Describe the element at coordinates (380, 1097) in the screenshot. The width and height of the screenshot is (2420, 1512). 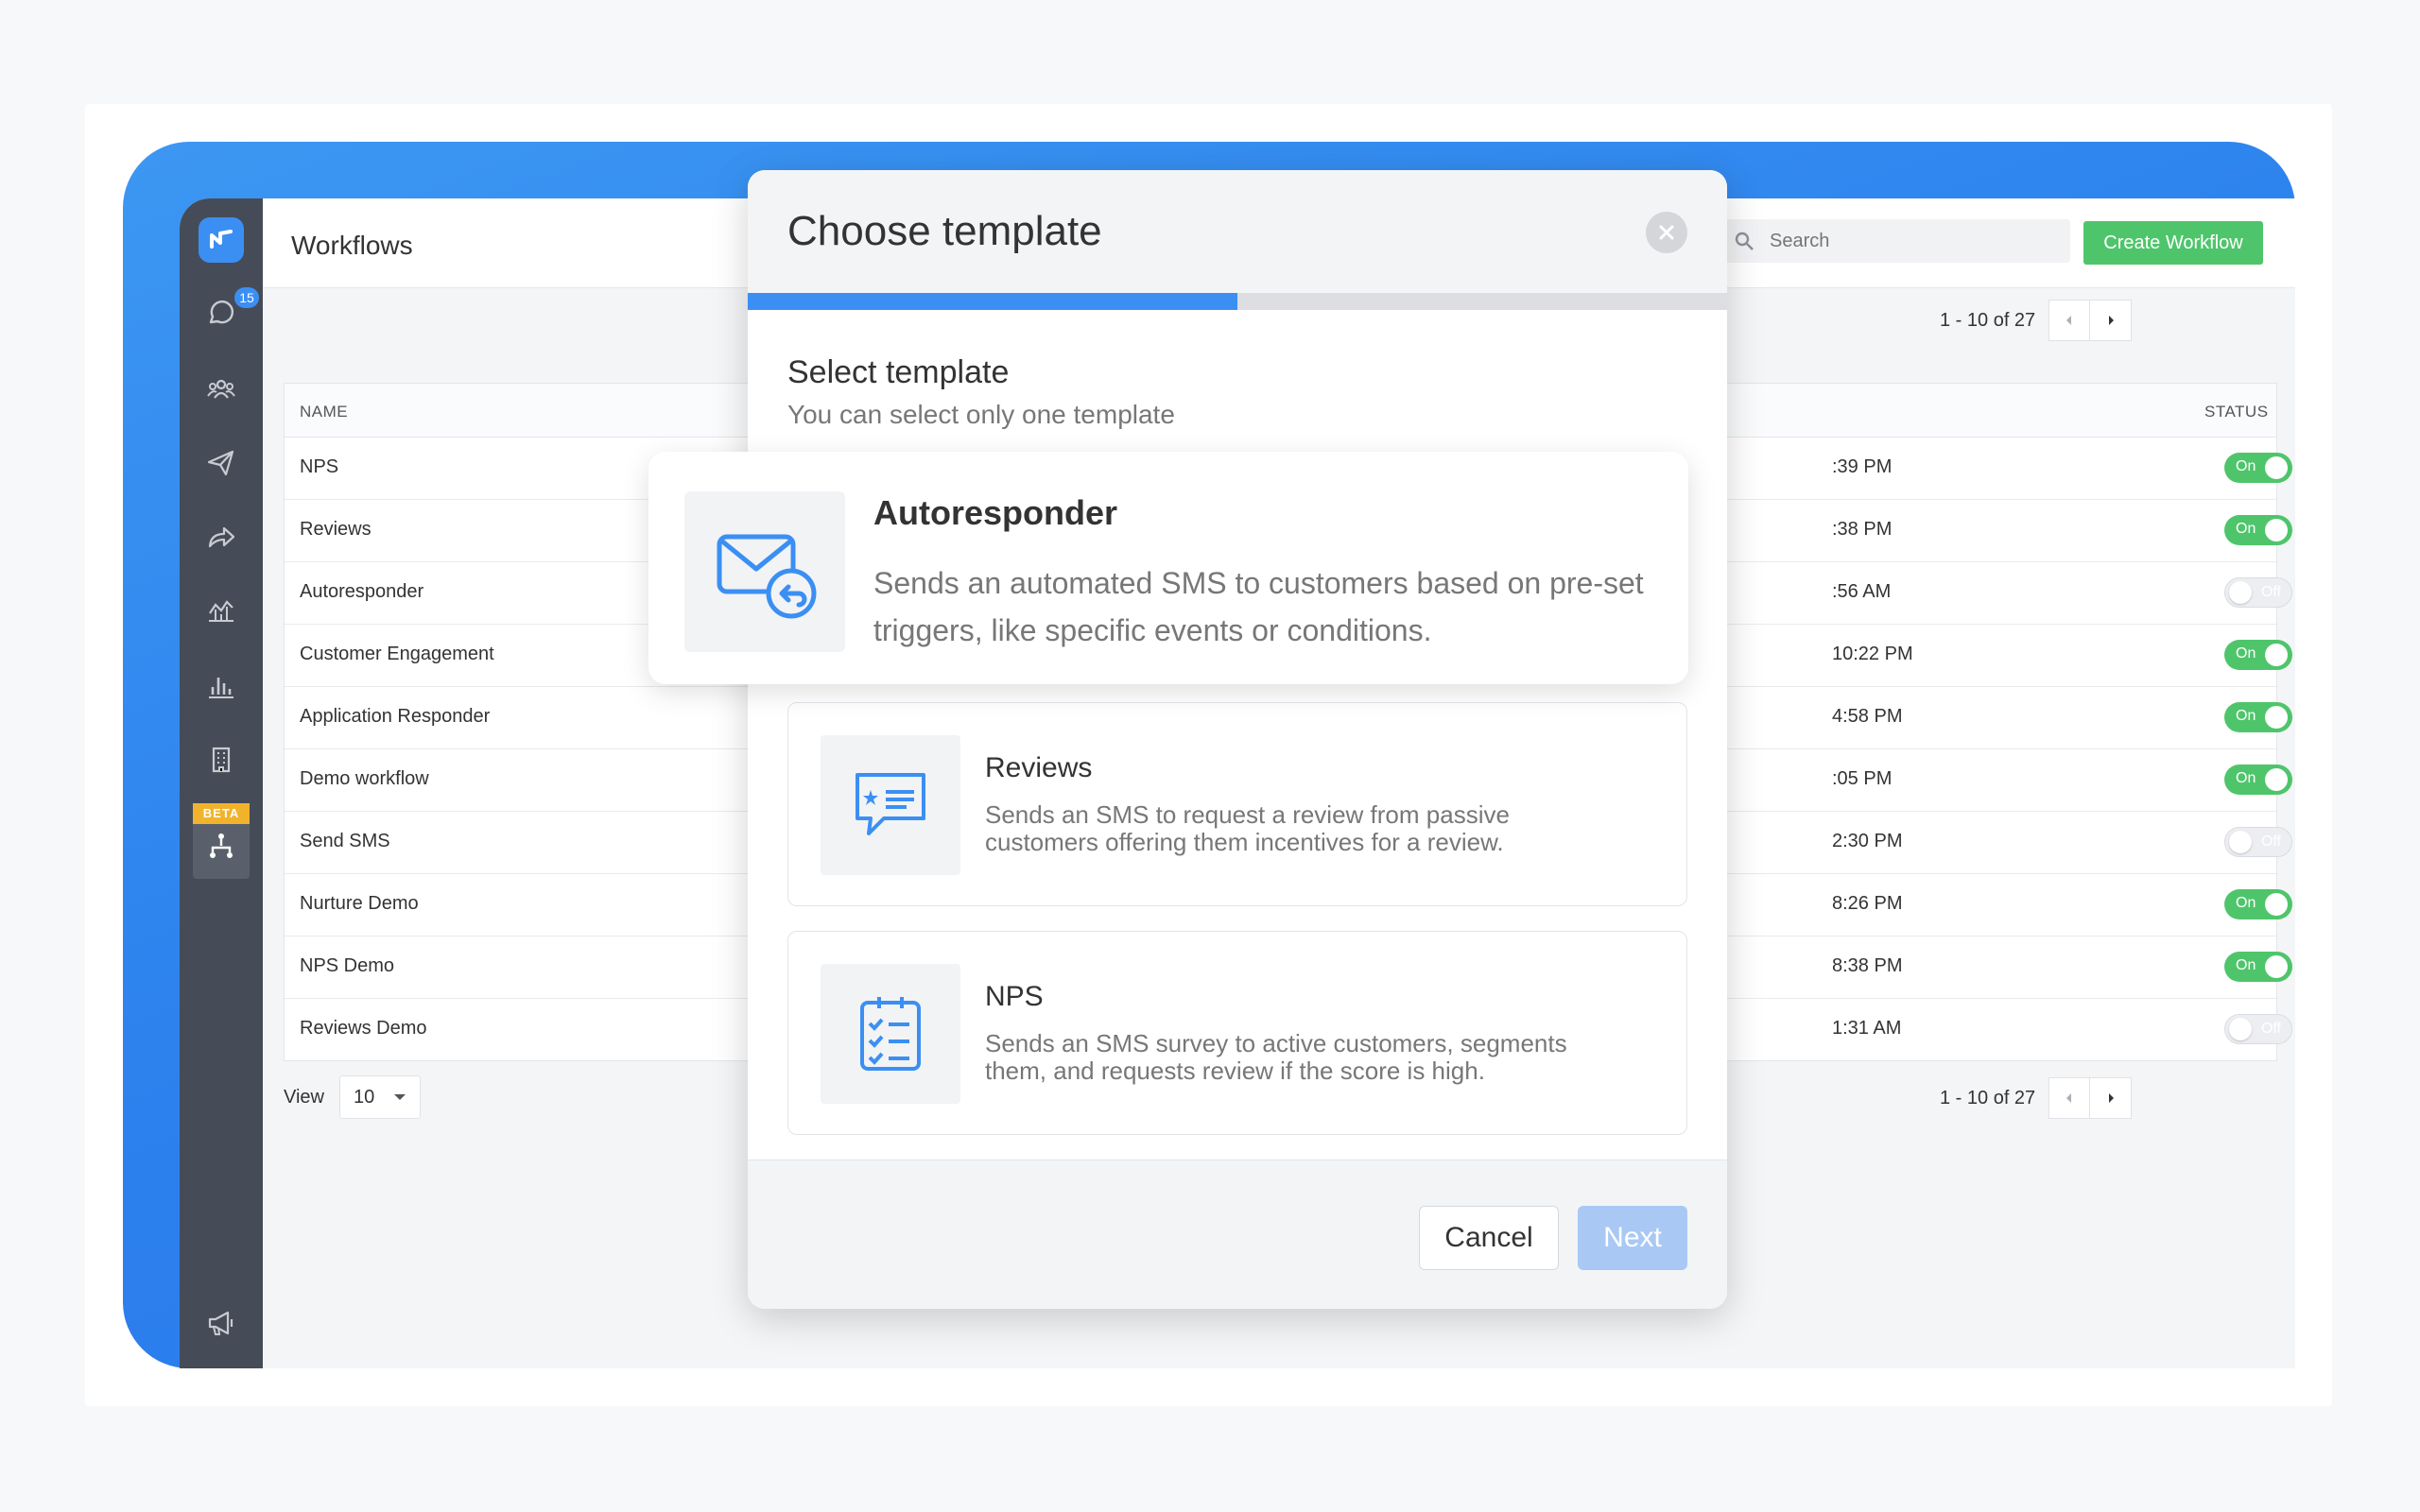
I see `rows-per-page-select: 10` at that location.